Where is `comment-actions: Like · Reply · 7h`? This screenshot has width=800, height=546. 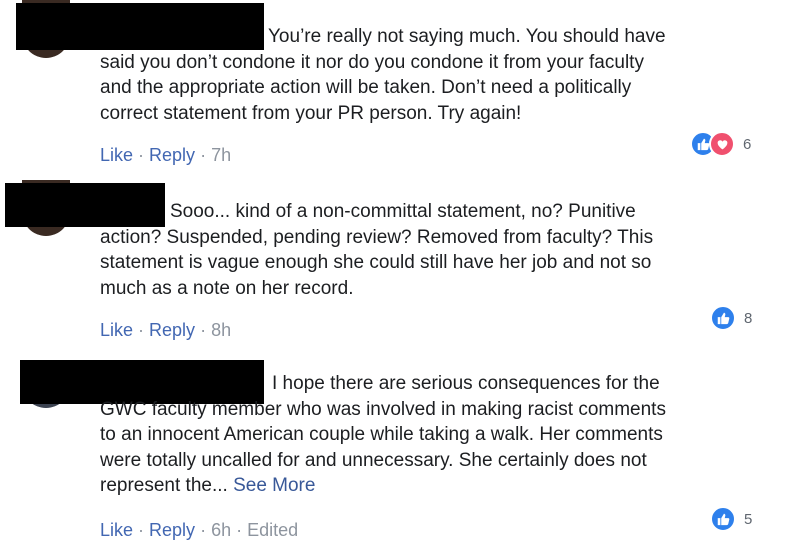
comment-actions: Like · Reply · 7h is located at coordinates (165, 155).